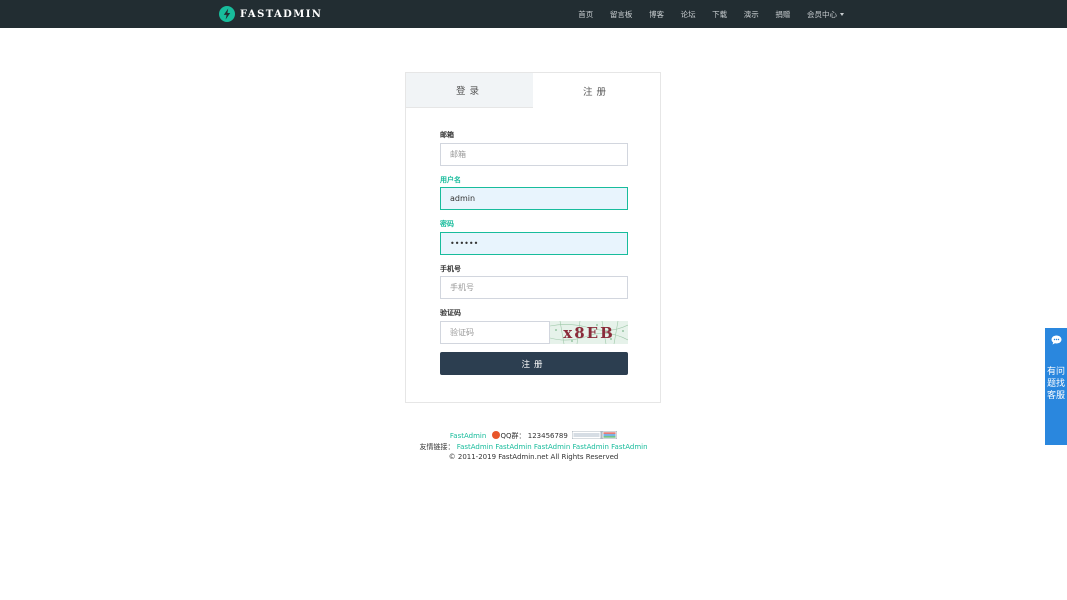 Image resolution: width=1067 pixels, height=600 pixels. What do you see at coordinates (533, 14) in the screenshot?
I see `top-navbar: FASTADMIN 首页 留言板 博客 论坛 下载 演示 捐赠 会员中心` at bounding box center [533, 14].